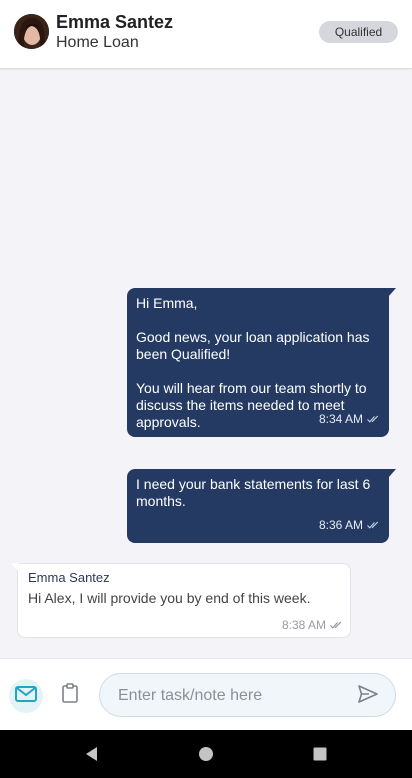  I want to click on clipboard-icon, so click(70, 695).